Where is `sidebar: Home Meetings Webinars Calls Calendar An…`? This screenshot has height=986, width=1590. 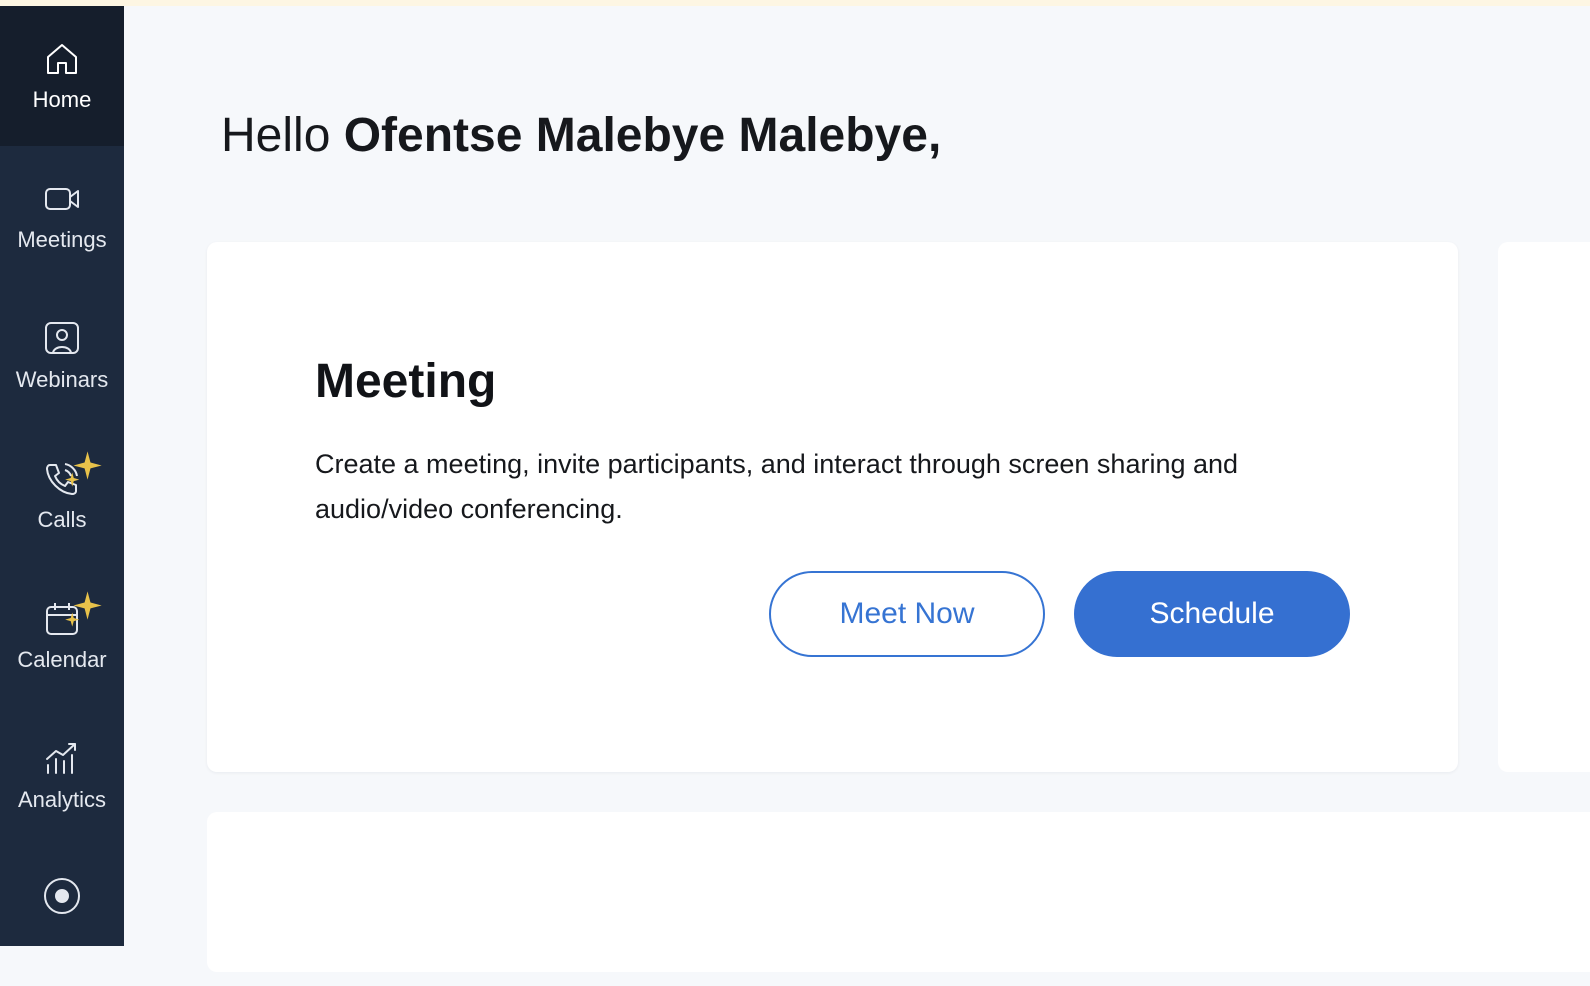 sidebar: Home Meetings Webinars Calls Calendar An… is located at coordinates (62, 476).